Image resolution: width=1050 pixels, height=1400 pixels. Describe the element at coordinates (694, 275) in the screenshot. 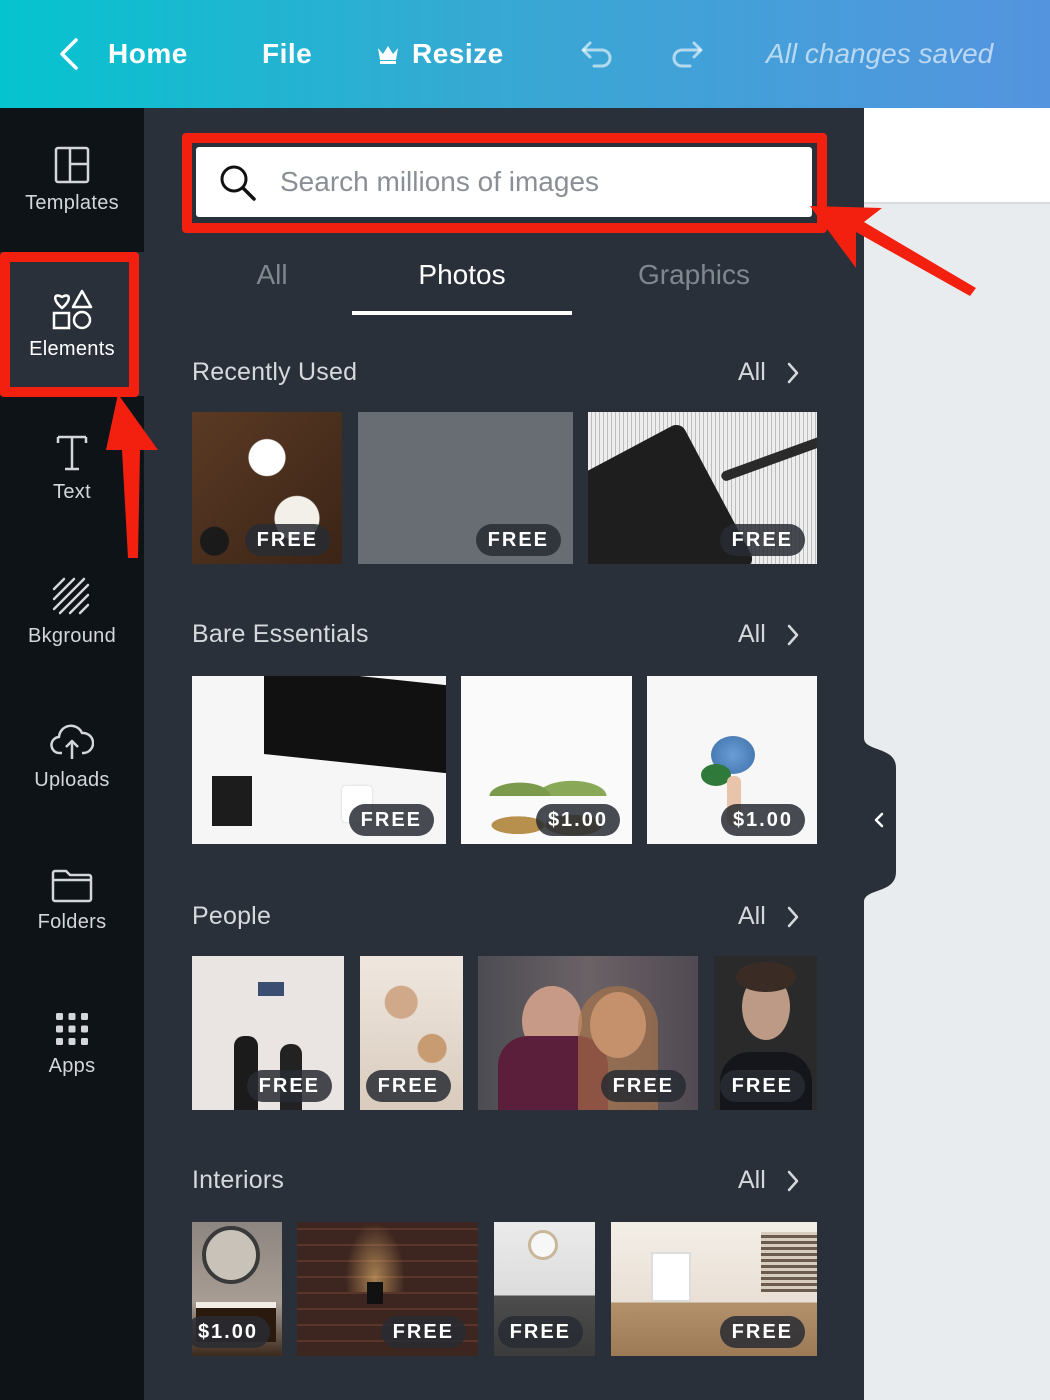

I see `tab-graphics: Graphics` at that location.